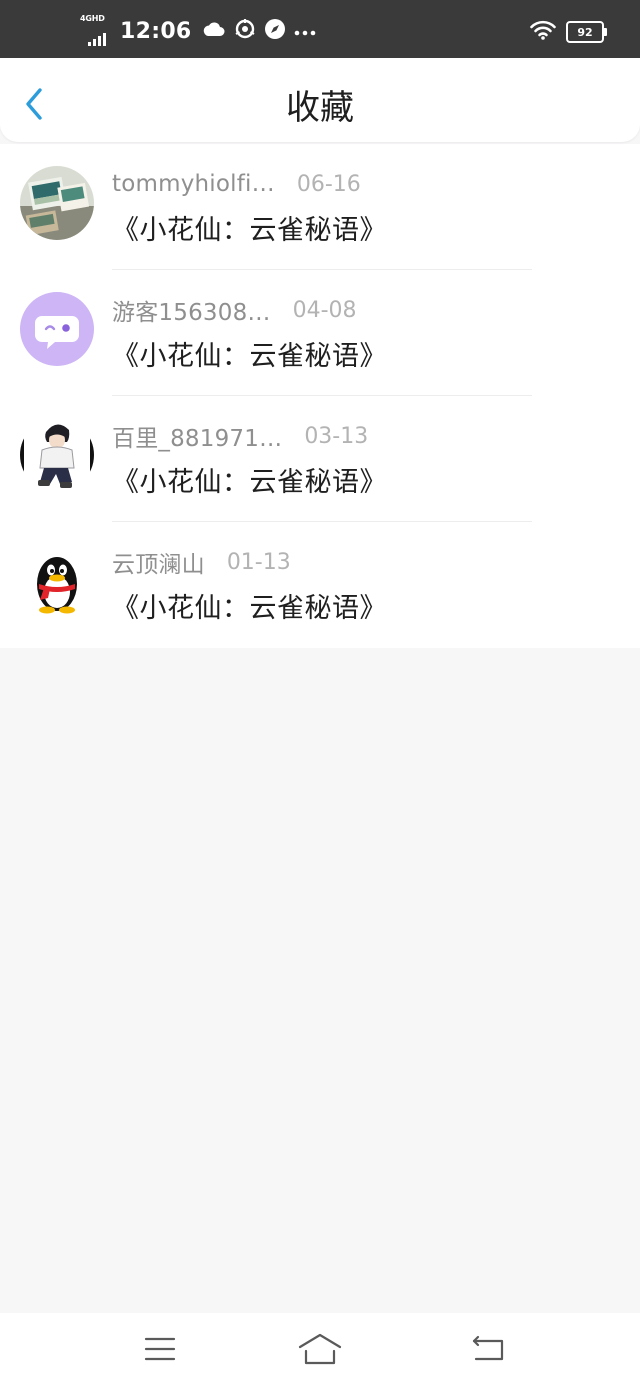  I want to click on item-date: 06-16, so click(328, 184).